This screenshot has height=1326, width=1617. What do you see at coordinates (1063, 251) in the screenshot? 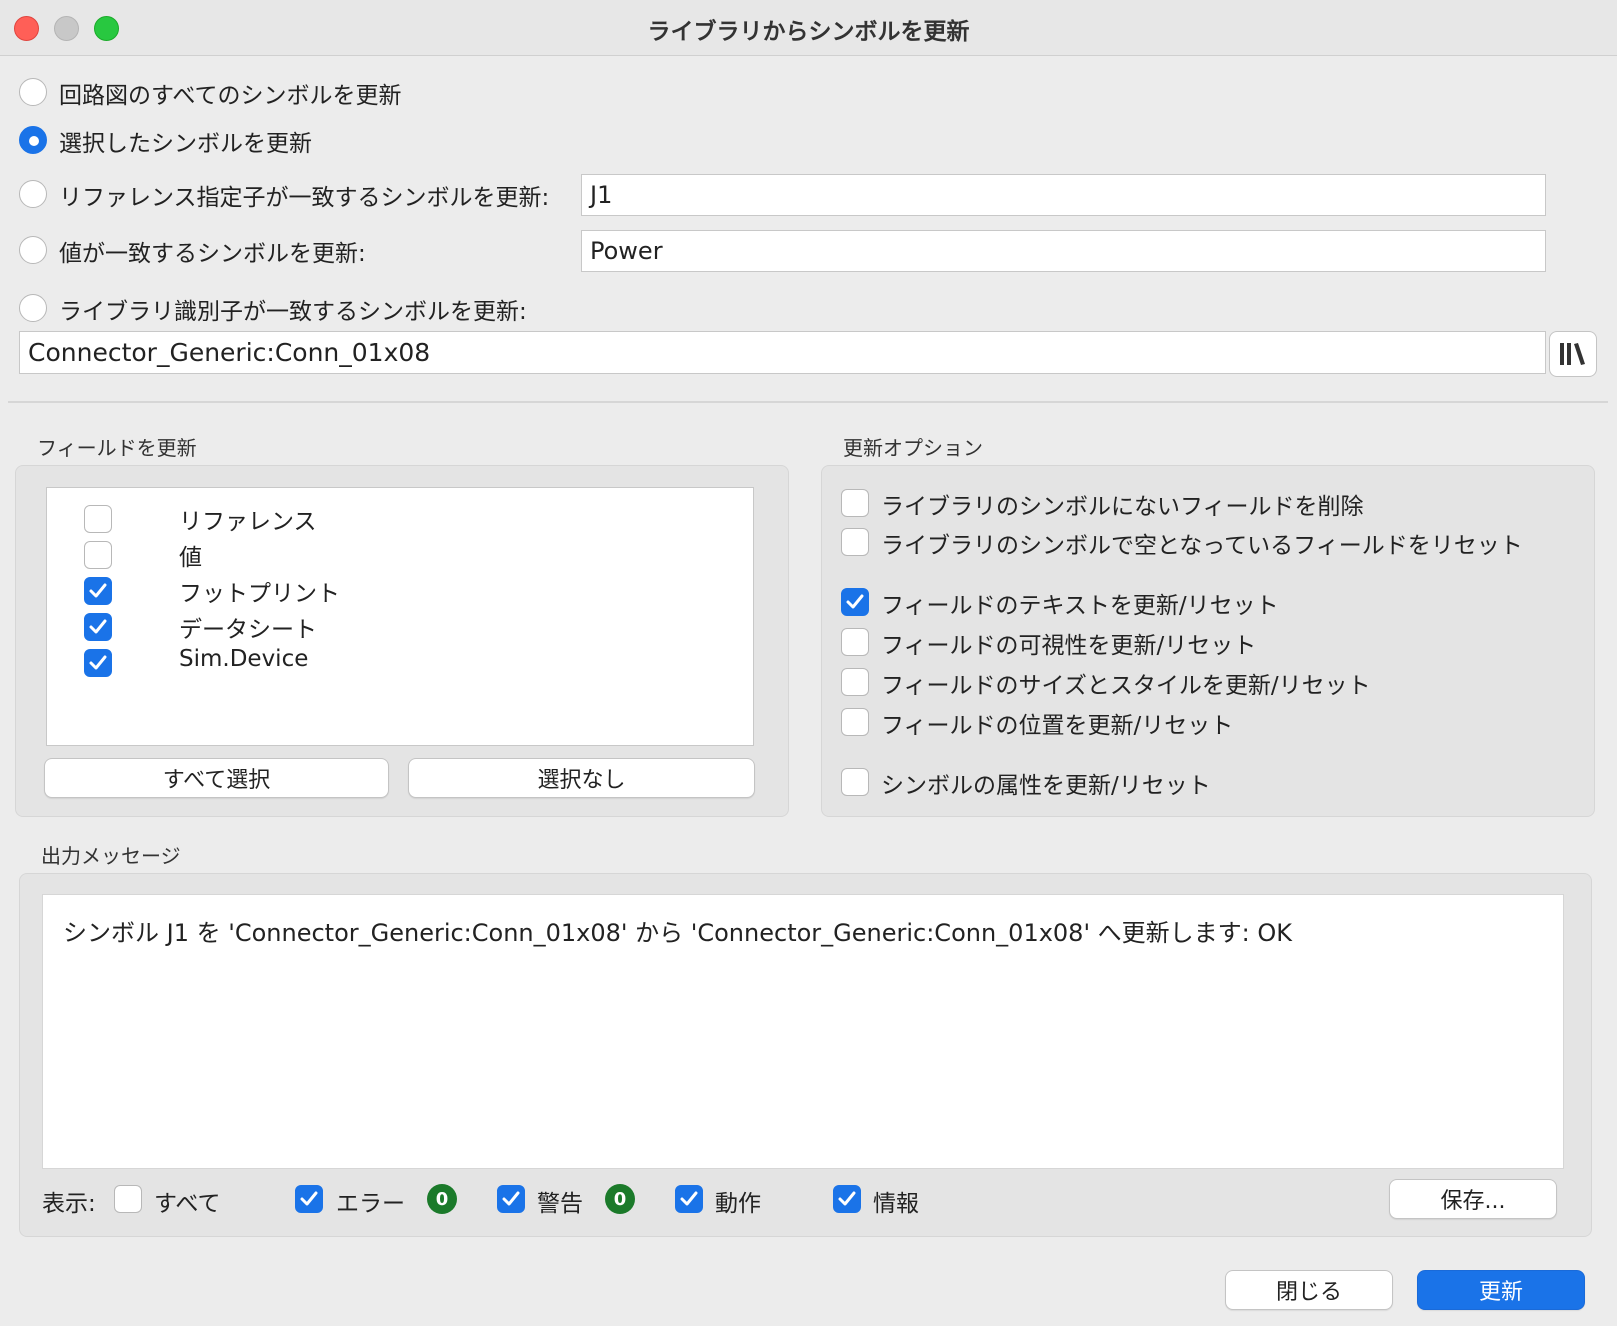
I see `value-input: Power` at bounding box center [1063, 251].